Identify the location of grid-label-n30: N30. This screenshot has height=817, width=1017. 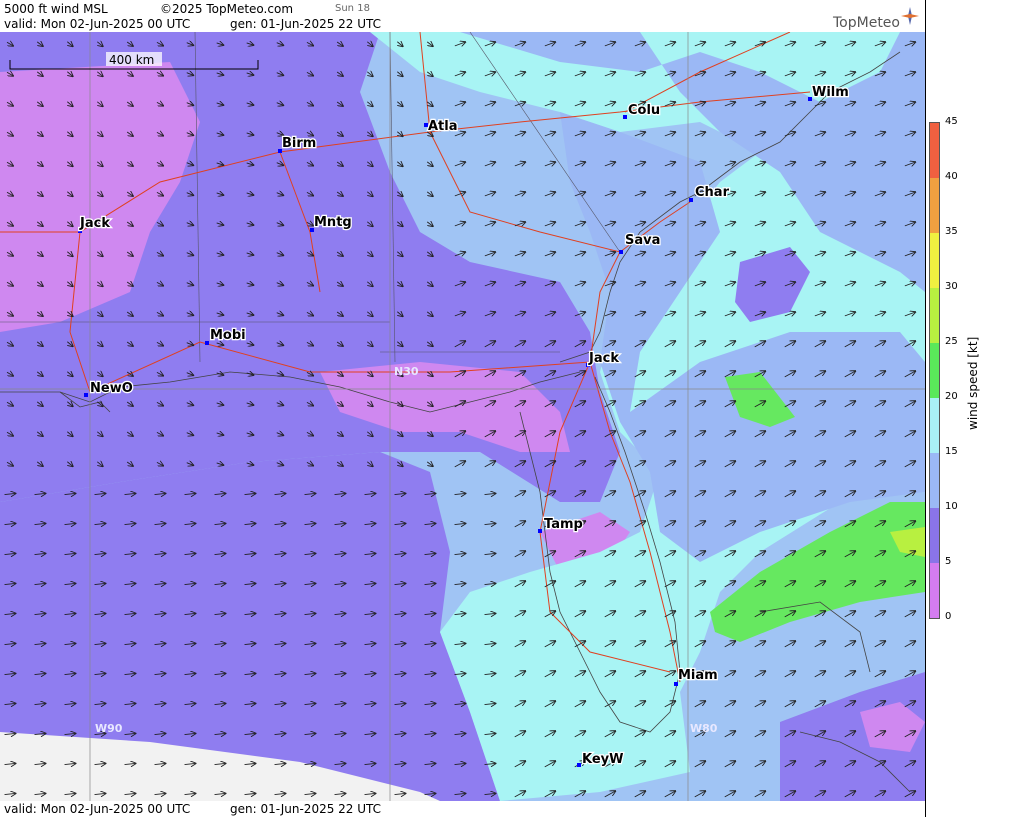
(406, 371).